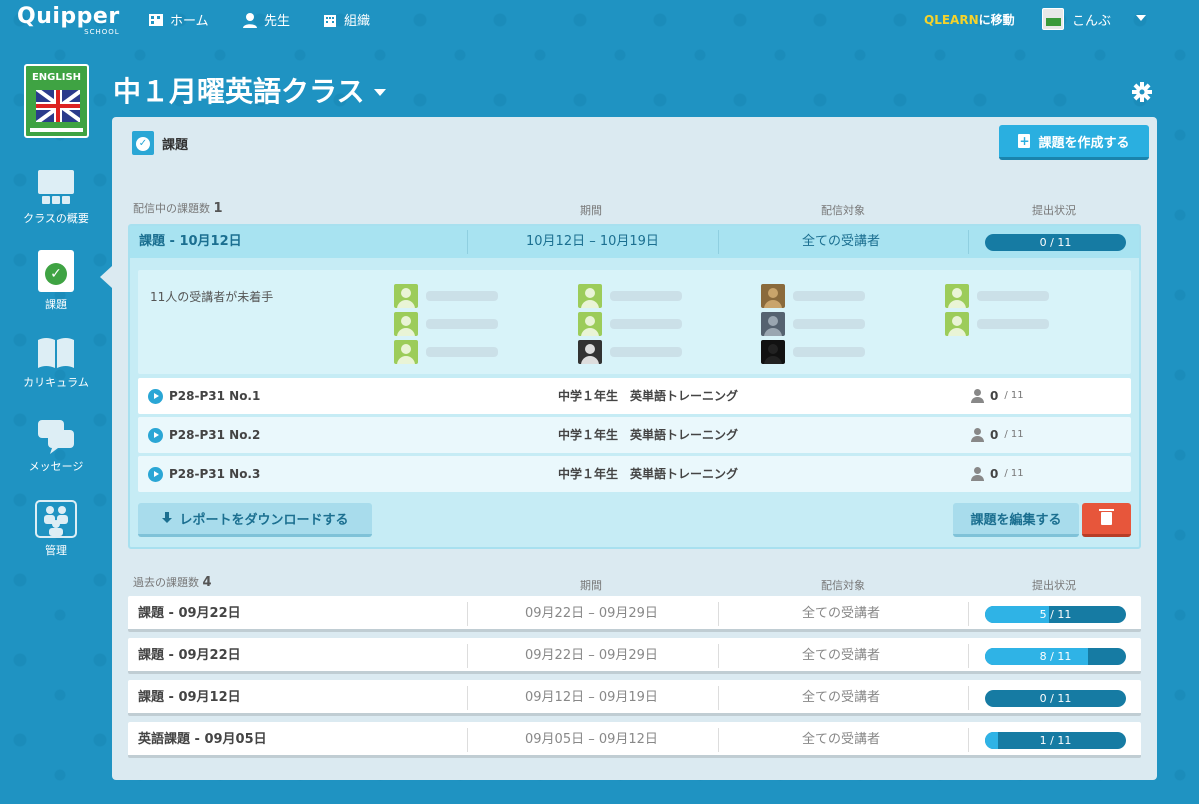 The image size is (1199, 804). What do you see at coordinates (1142, 92) in the screenshot?
I see `gear-icon` at bounding box center [1142, 92].